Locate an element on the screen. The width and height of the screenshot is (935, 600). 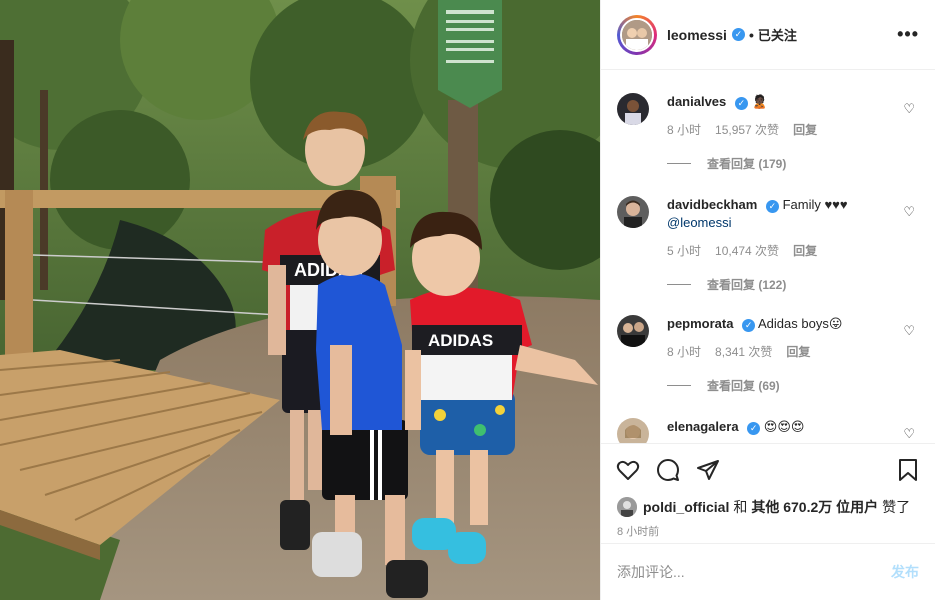
author-avatar is located at coordinates (637, 34).